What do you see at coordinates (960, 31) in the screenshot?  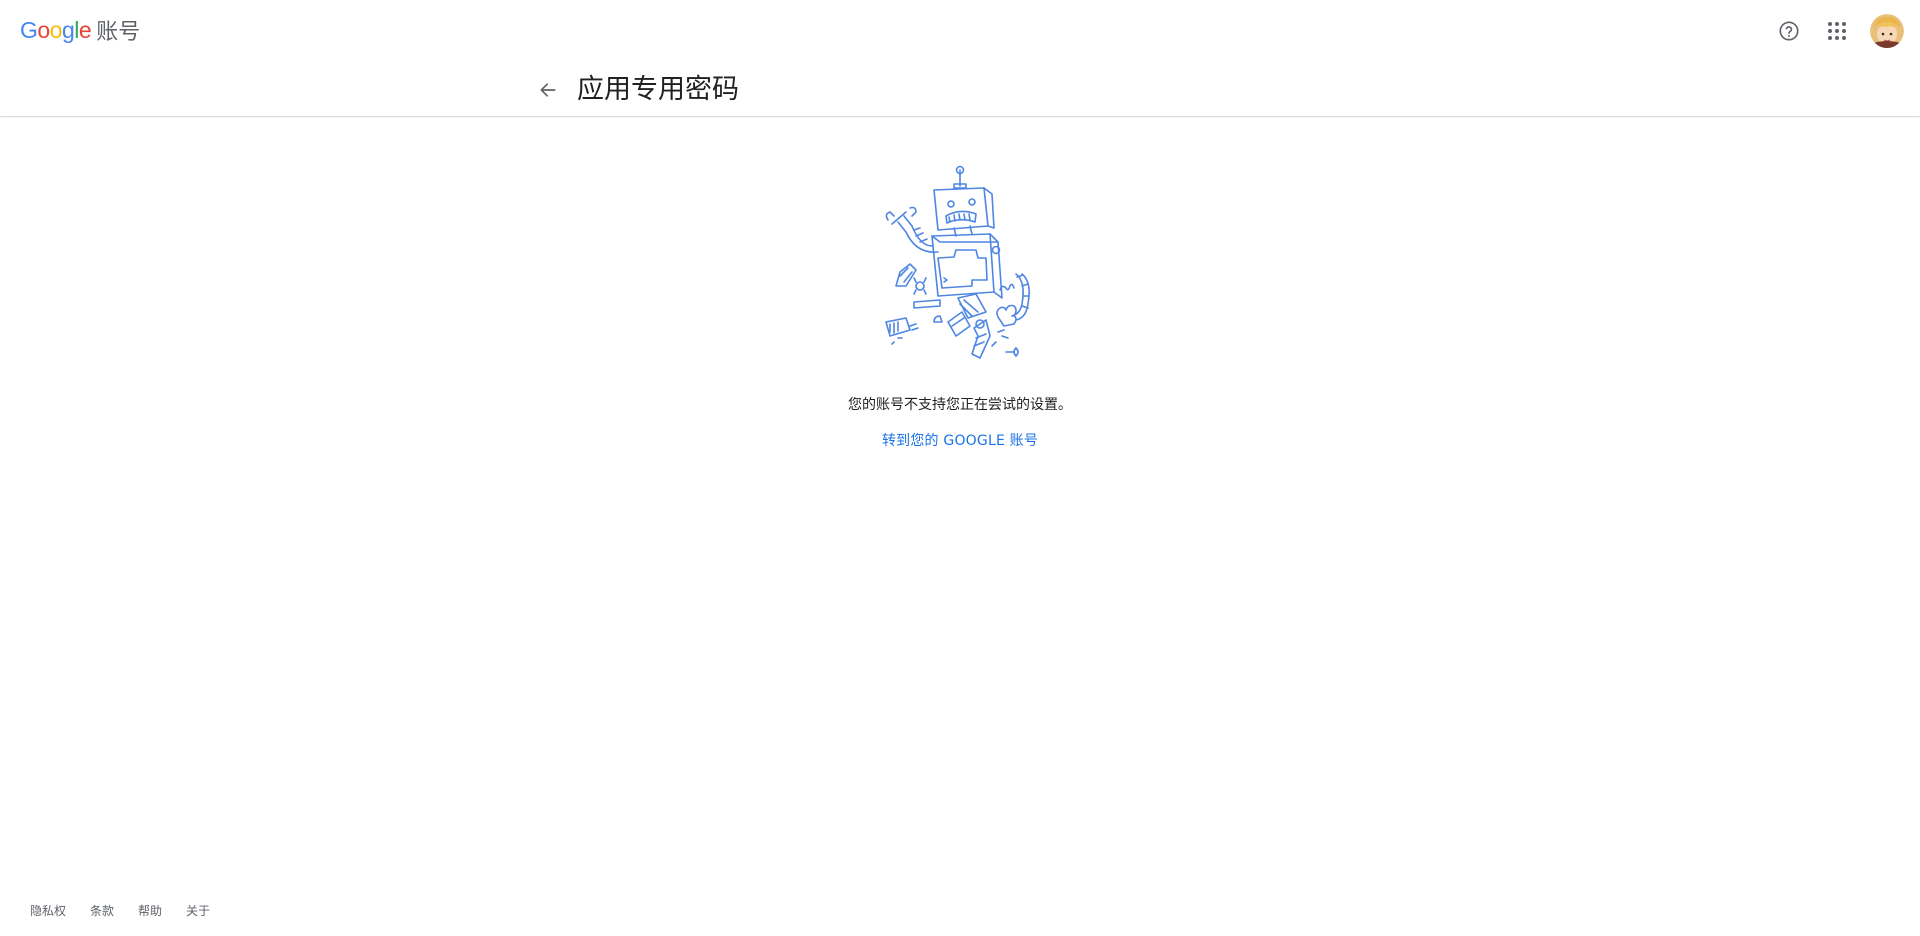 I see `top-bar: Google 账号` at bounding box center [960, 31].